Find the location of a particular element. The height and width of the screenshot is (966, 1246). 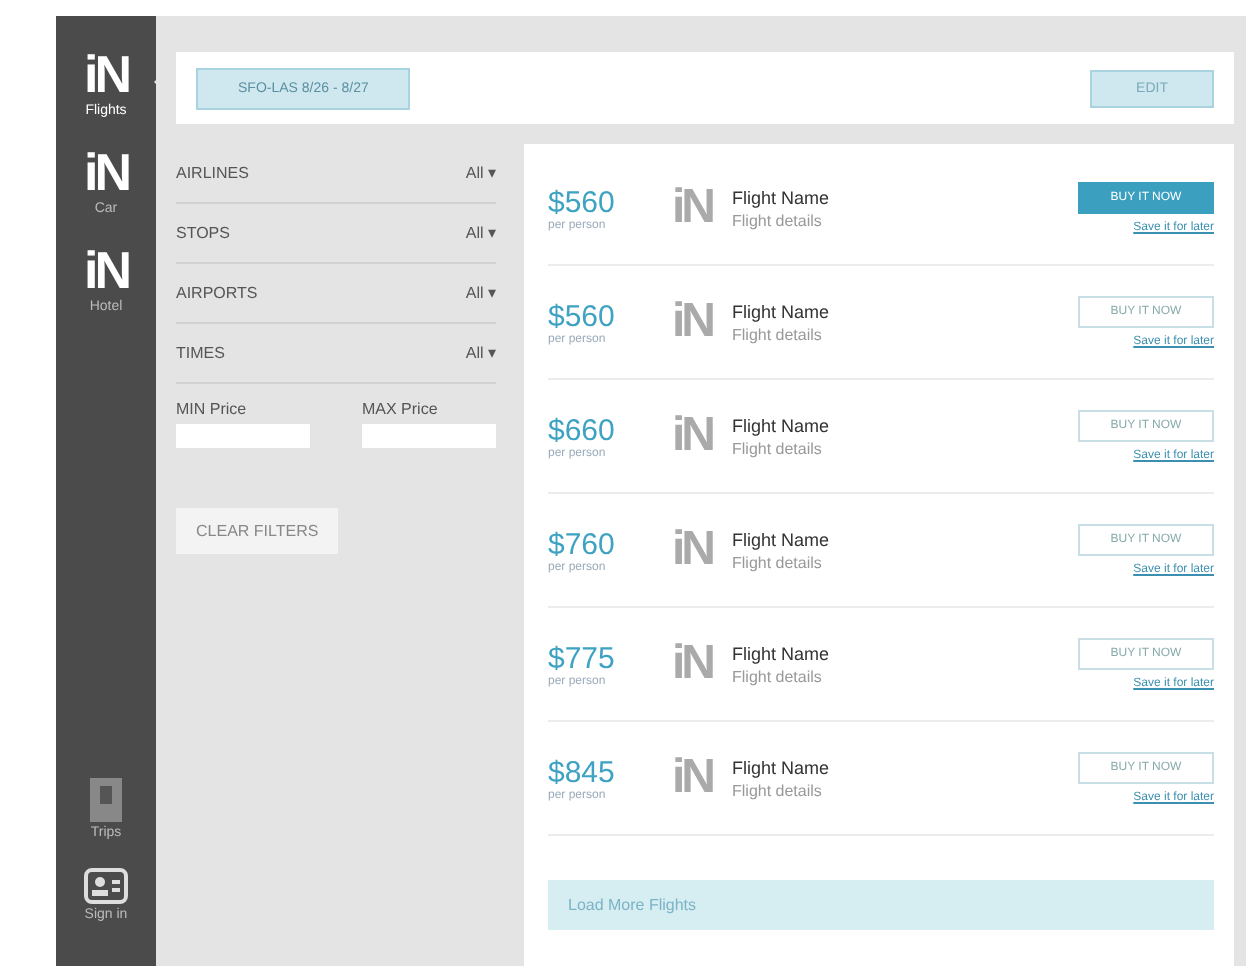

id-card-icon is located at coordinates (106, 886).